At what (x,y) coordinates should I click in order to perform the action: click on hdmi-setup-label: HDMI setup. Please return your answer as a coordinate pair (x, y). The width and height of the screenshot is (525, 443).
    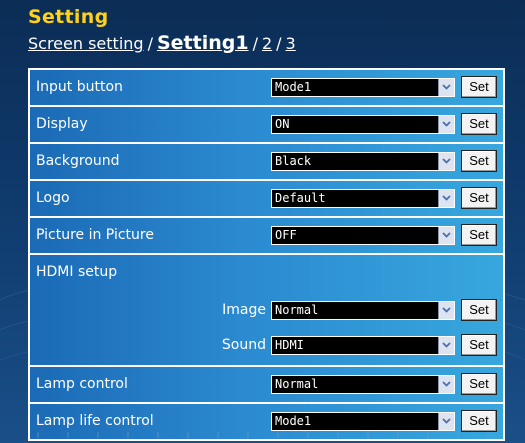
    Looking at the image, I should click on (77, 272).